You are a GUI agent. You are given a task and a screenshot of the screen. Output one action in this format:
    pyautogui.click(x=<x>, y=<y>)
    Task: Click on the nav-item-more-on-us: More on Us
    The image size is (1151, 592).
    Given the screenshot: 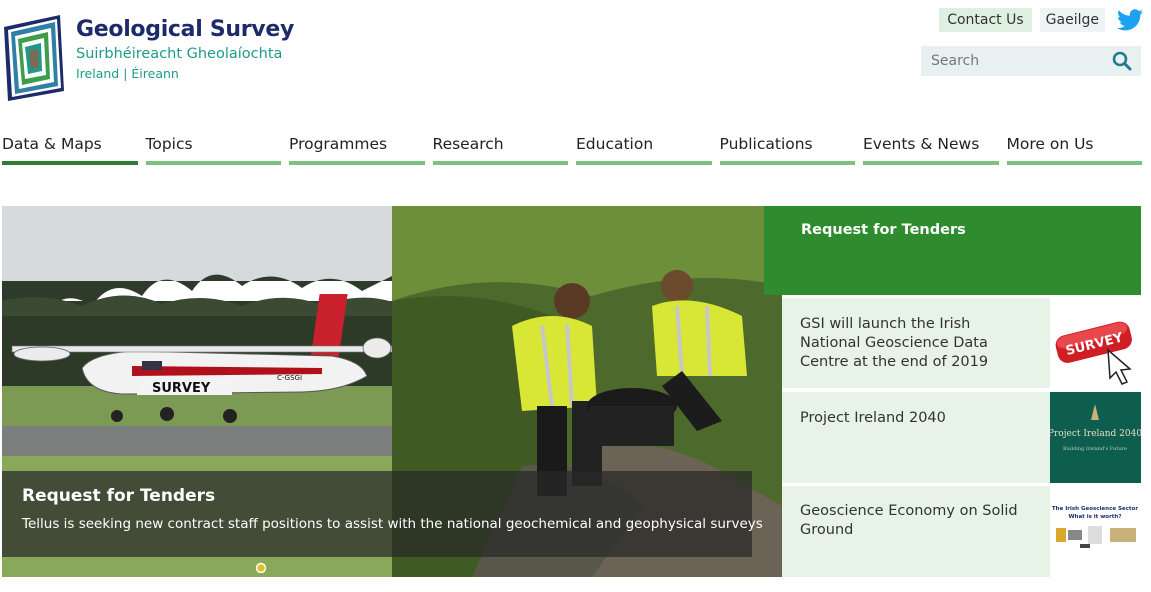 What is the action you would take?
    pyautogui.click(x=1074, y=149)
    